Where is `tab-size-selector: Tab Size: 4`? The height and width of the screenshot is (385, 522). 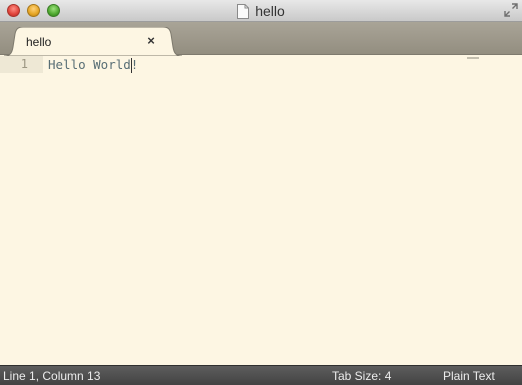 tab-size-selector: Tab Size: 4 is located at coordinates (361, 376).